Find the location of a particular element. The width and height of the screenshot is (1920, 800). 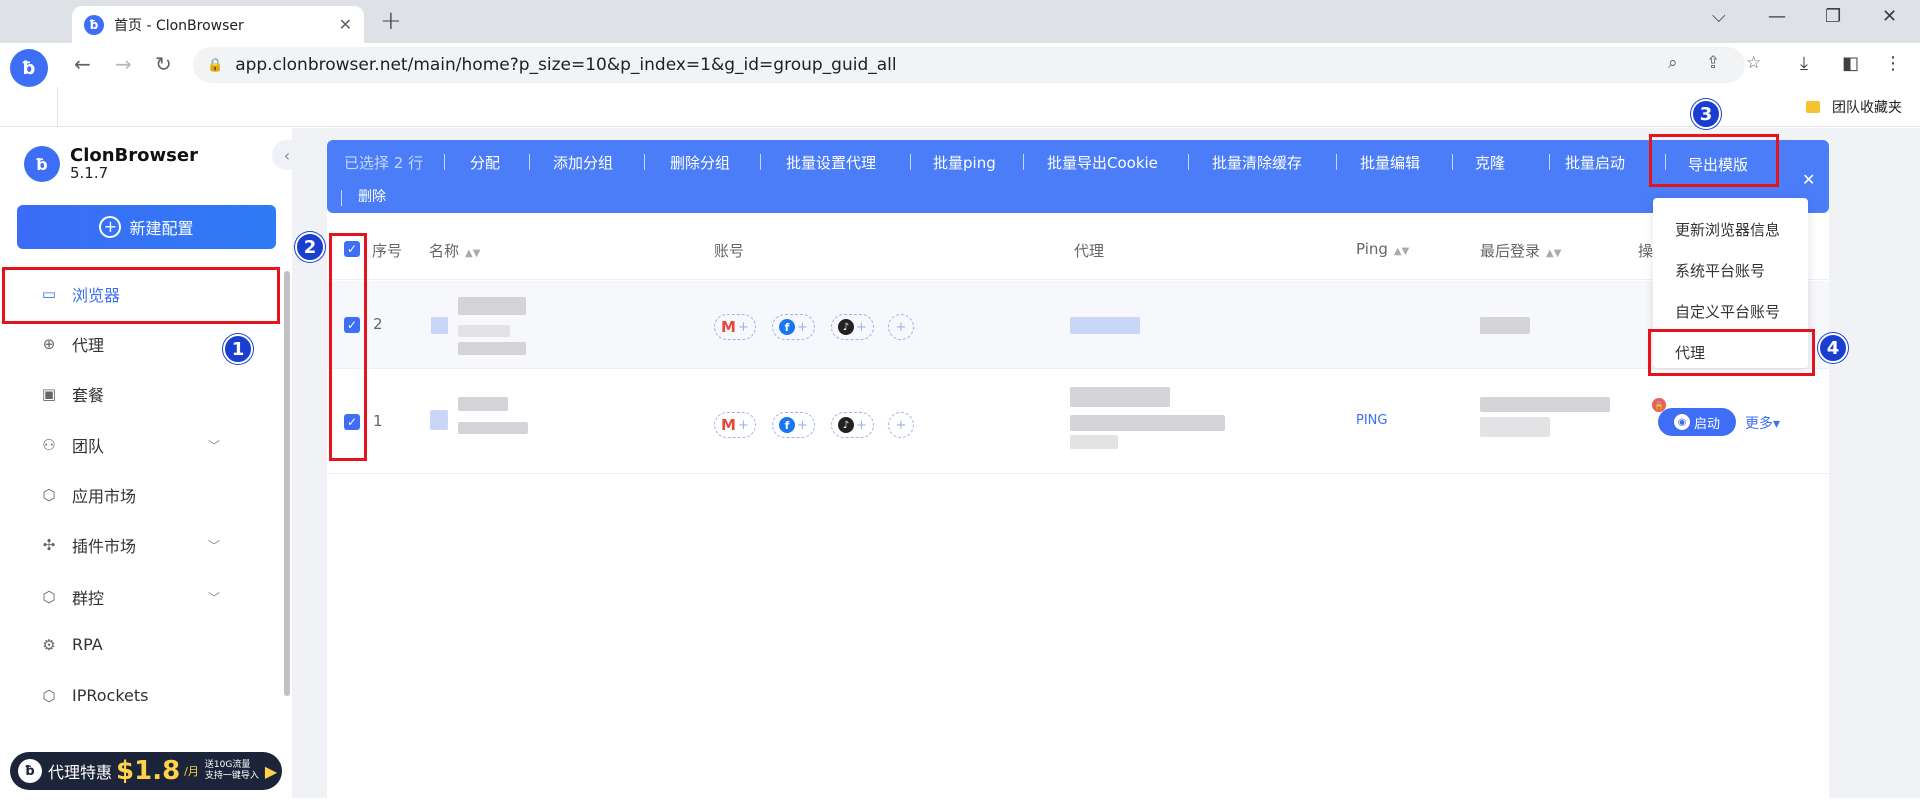

tab-strip: ƀ 首页 - ClonBrowser ✕ + ⌵ — ❐ ✕ is located at coordinates (960, 21).